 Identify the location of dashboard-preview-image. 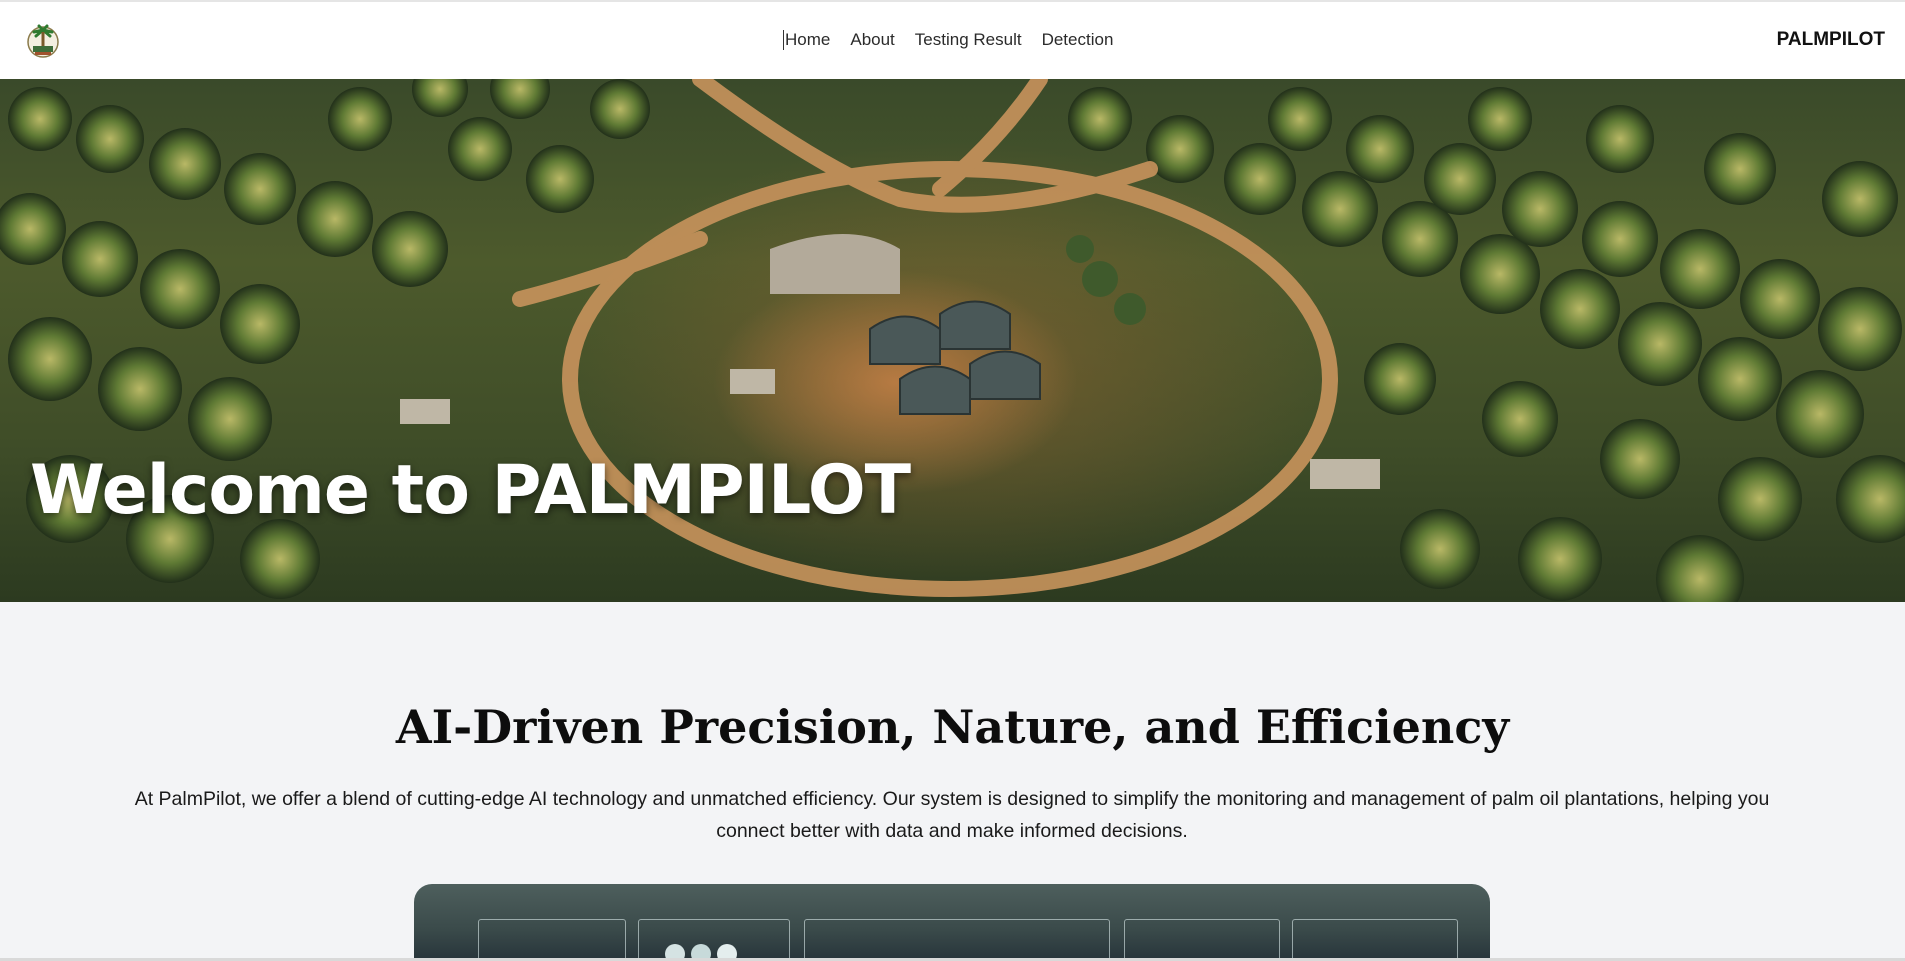
(952, 922).